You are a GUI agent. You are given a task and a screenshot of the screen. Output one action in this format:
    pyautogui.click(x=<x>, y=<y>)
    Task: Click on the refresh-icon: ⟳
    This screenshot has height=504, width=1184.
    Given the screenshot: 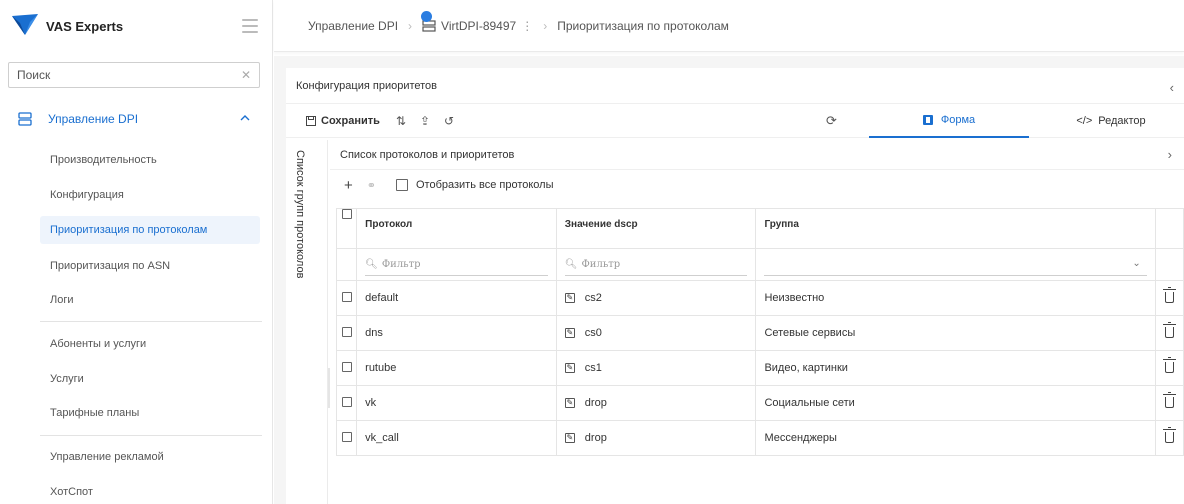 What is the action you would take?
    pyautogui.click(x=831, y=121)
    